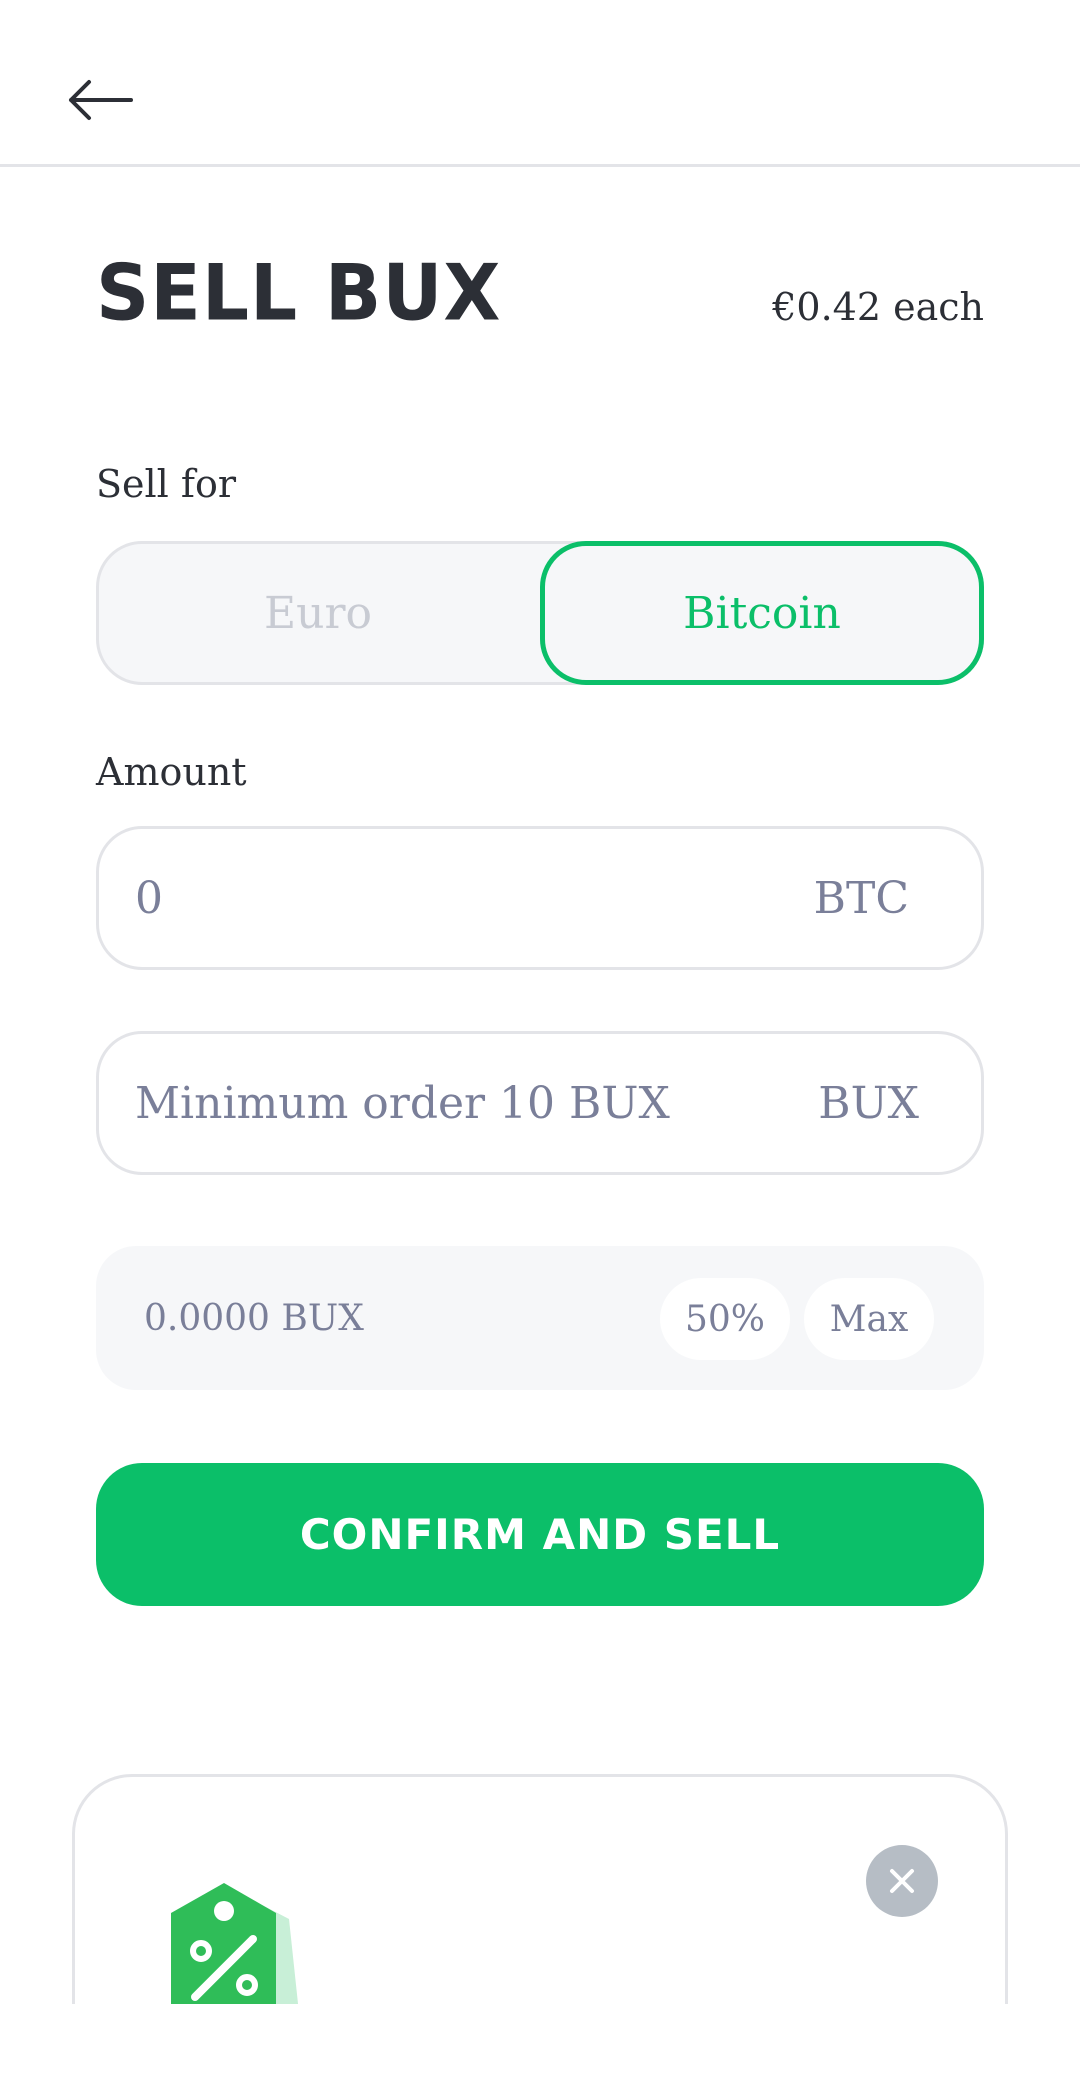  What do you see at coordinates (868, 1103) in the screenshot?
I see `bux-unit-label: BUX` at bounding box center [868, 1103].